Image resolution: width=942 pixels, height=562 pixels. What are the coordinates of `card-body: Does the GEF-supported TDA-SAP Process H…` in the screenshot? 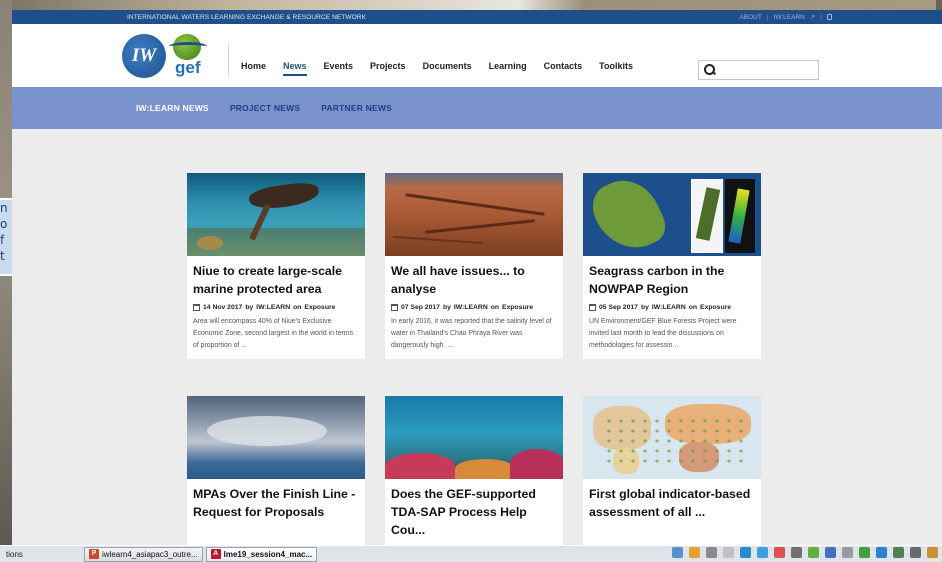 It's located at (474, 512).